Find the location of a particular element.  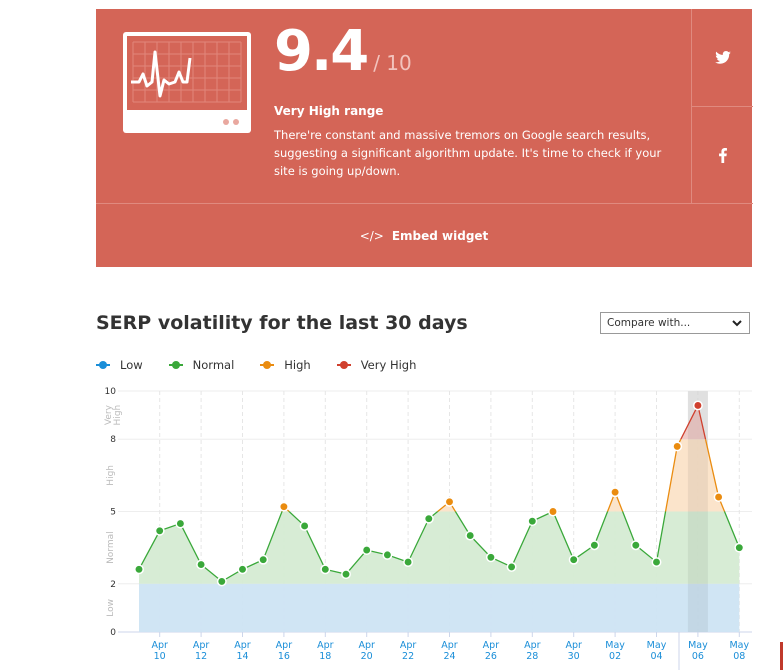

x-tick-label-day: 02 is located at coordinates (615, 656).